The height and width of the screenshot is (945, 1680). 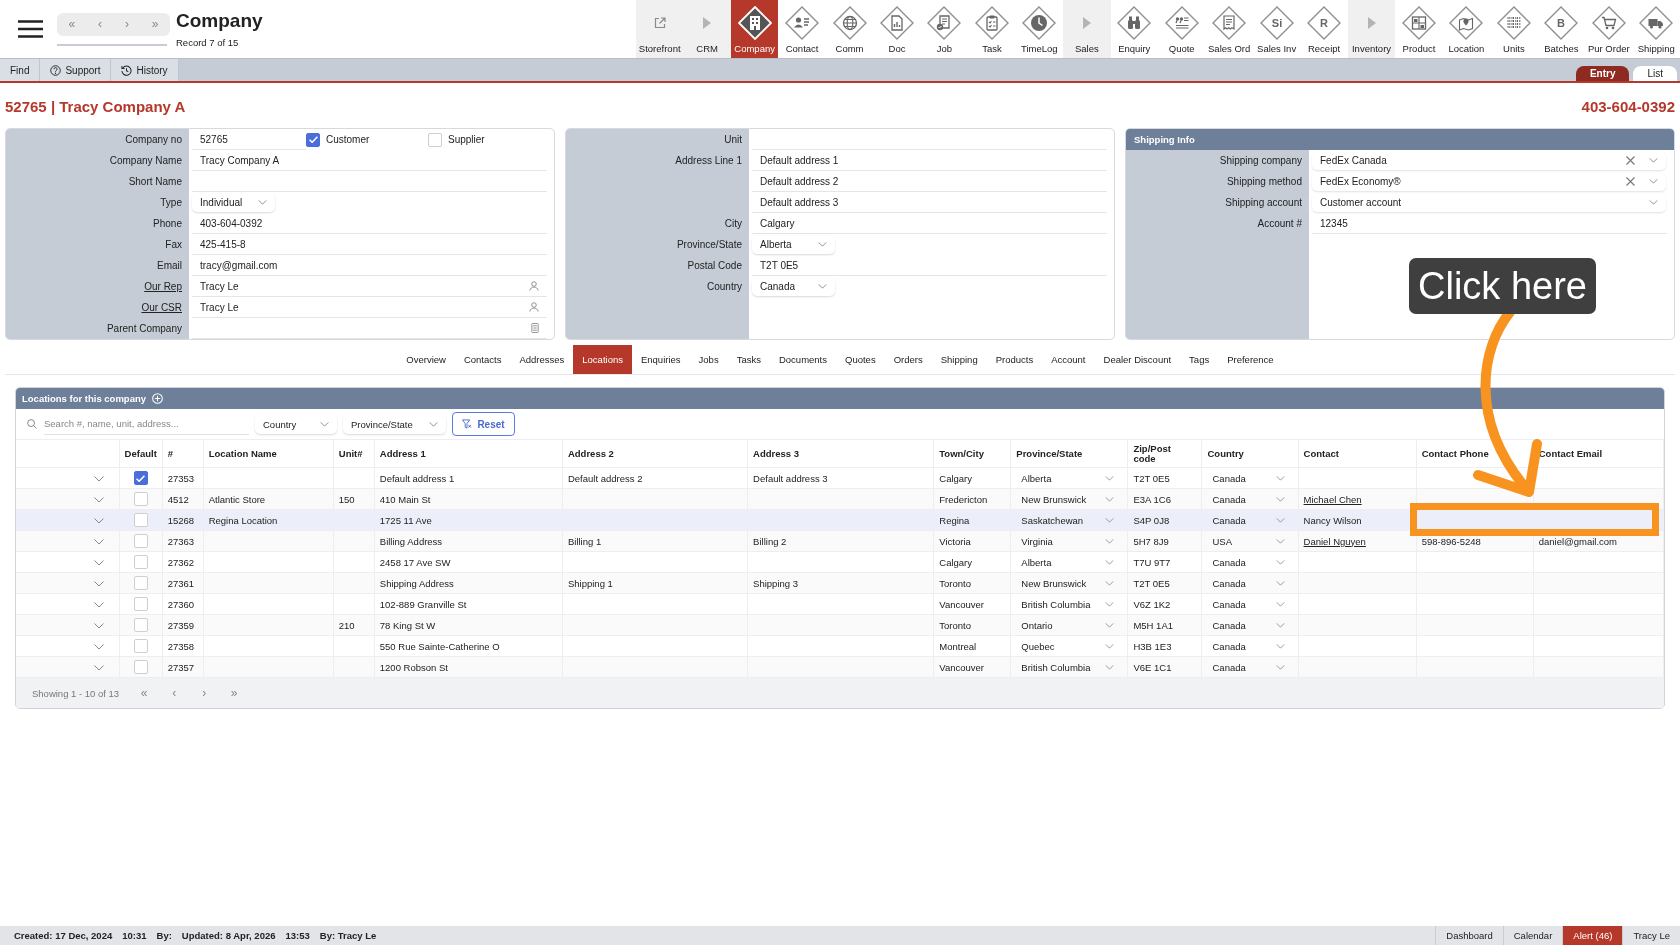 What do you see at coordinates (1137, 359) in the screenshot?
I see `tab: Dealer Discount` at bounding box center [1137, 359].